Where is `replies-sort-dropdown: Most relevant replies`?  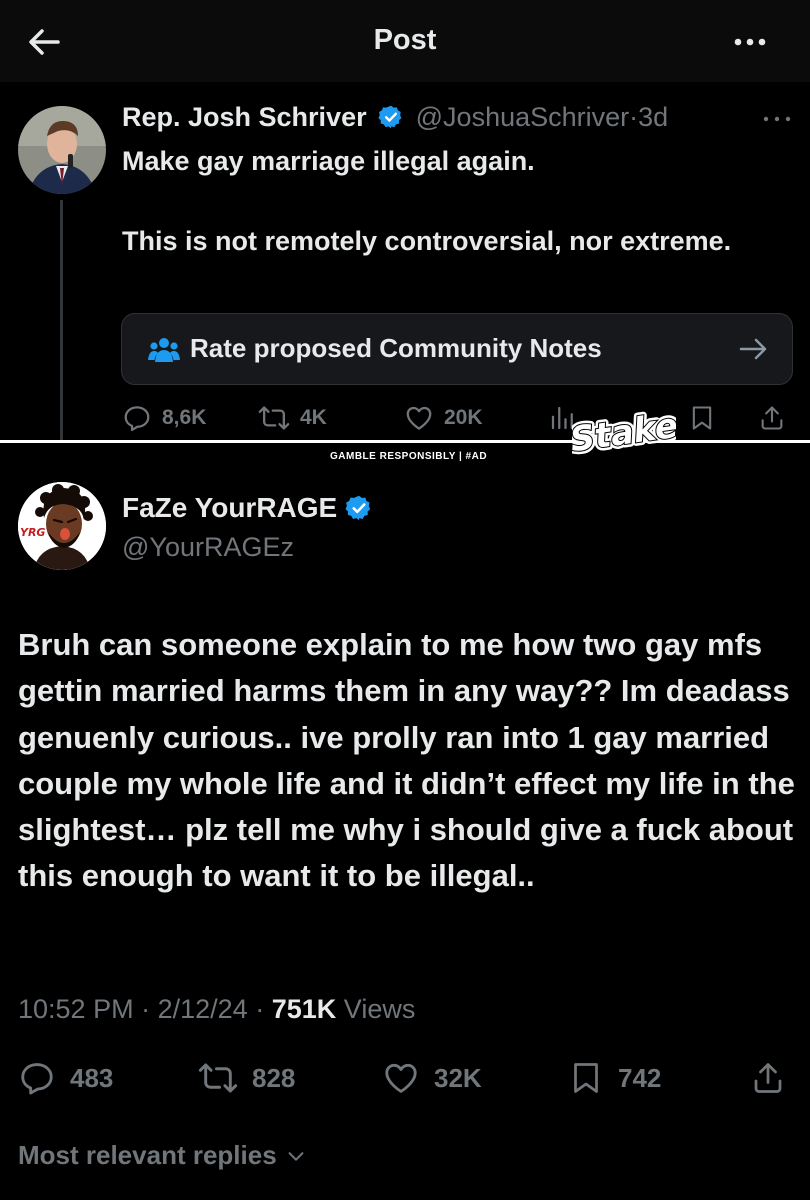
replies-sort-dropdown: Most relevant replies is located at coordinates (162, 1155).